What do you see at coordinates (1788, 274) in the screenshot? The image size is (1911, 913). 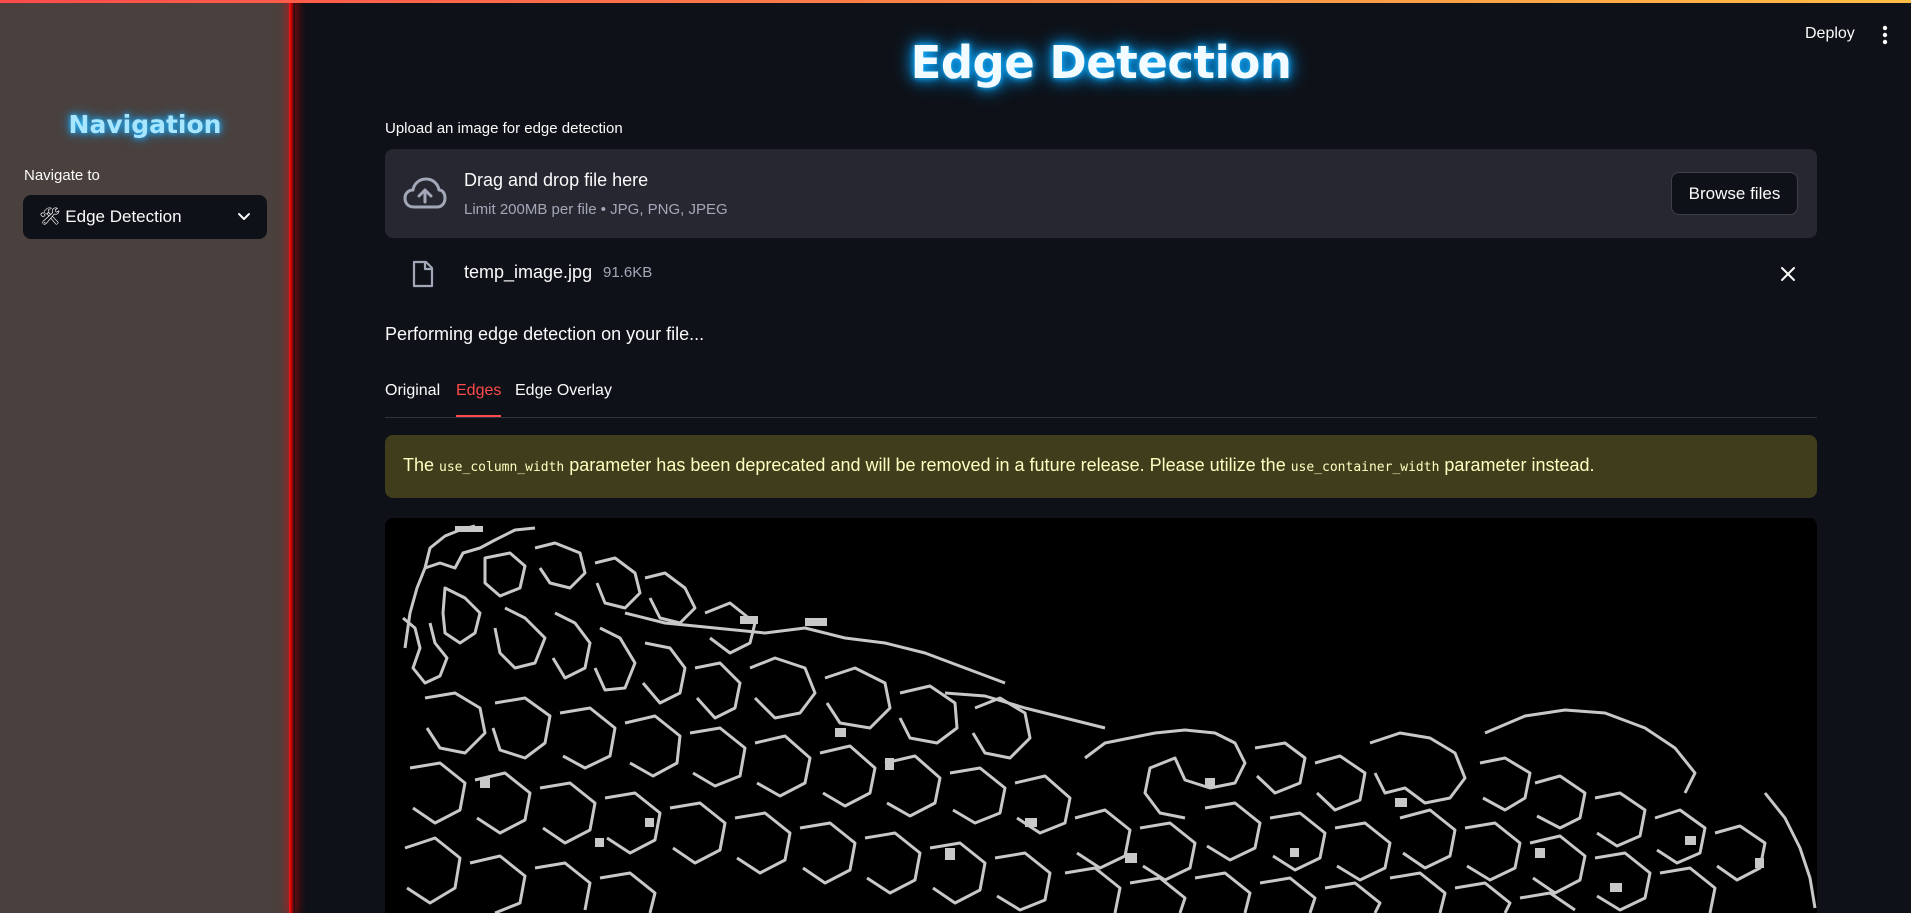 I see `close-icon` at bounding box center [1788, 274].